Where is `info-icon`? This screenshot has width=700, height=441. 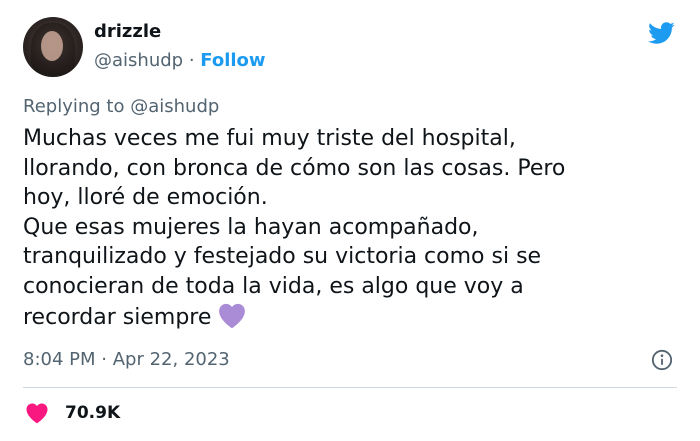
info-icon is located at coordinates (662, 360).